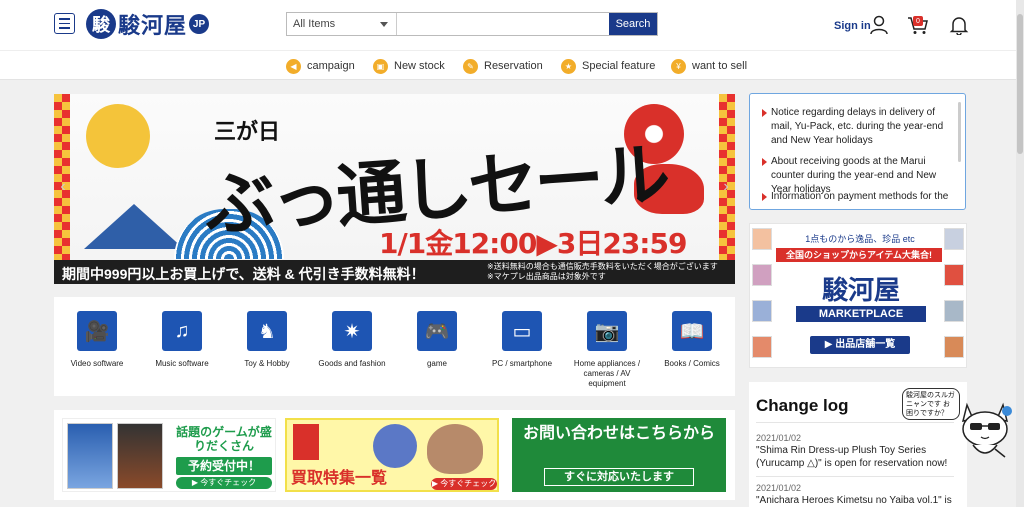 This screenshot has width=1024, height=507. What do you see at coordinates (169, 455) in the screenshot?
I see `promo-game-preorder: 話題のゲームが盛りだくさん 予約受付中！ ▶ 今すぐチェック` at bounding box center [169, 455].